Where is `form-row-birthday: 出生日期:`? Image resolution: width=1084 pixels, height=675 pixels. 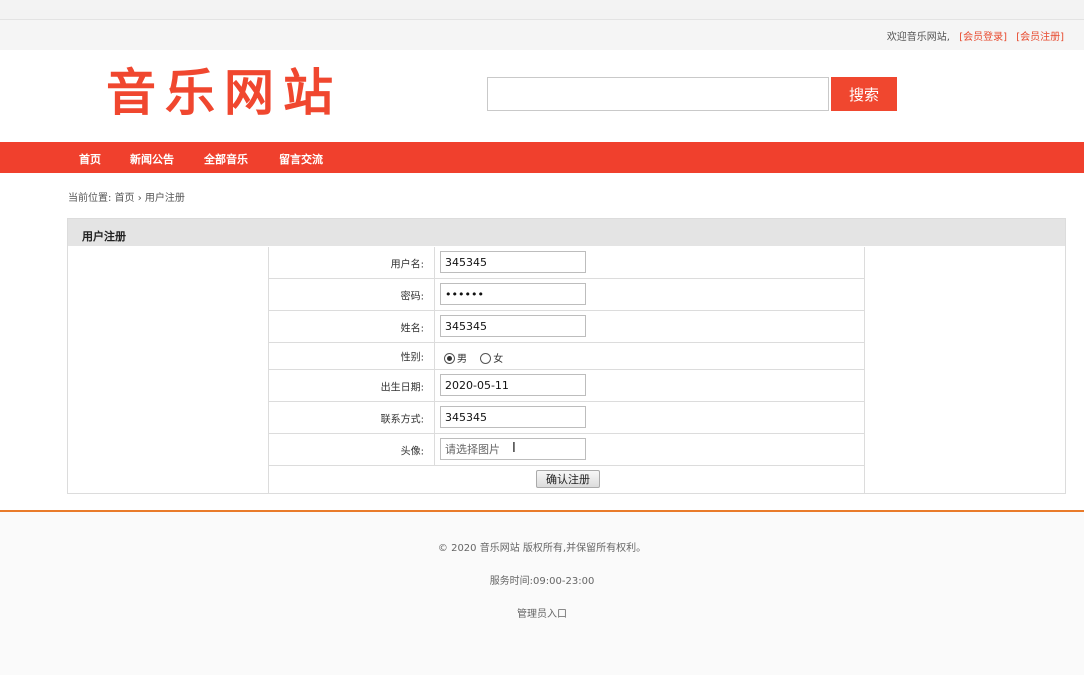
form-row-birthday: 出生日期: is located at coordinates (566, 386).